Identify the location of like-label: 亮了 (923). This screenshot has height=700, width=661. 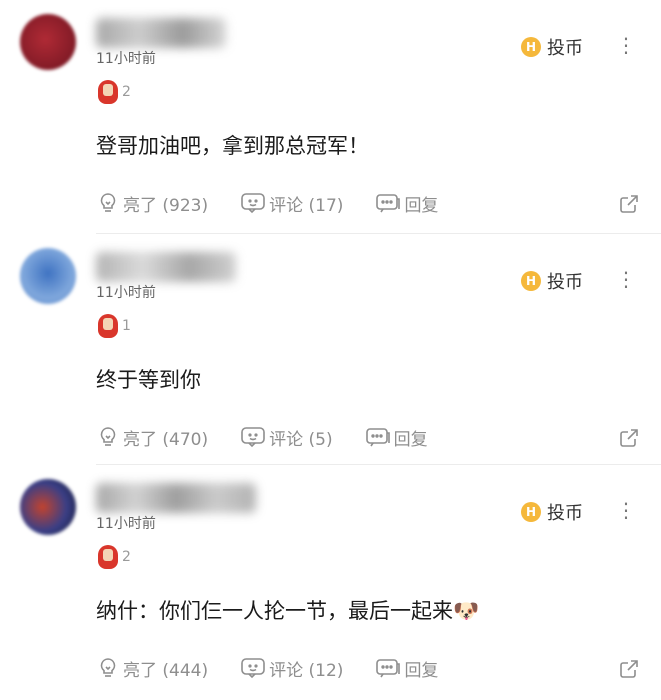
(166, 205).